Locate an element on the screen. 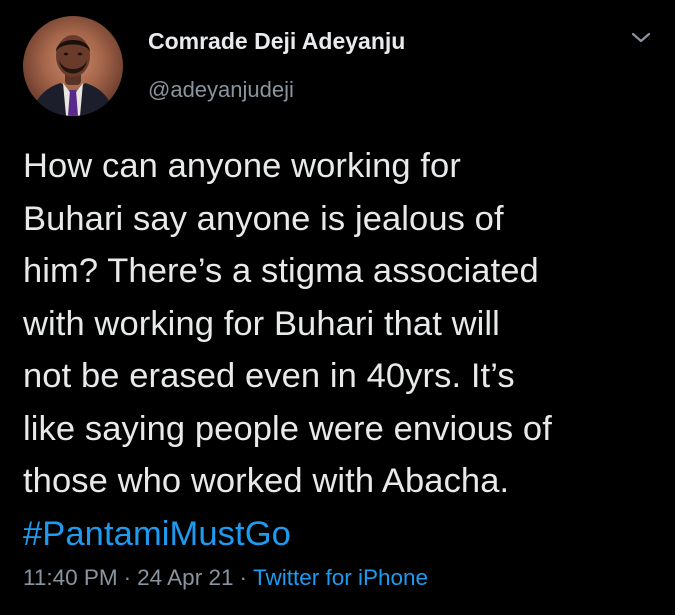 The height and width of the screenshot is (615, 675). tweet-time: 11:40 PM is located at coordinates (70, 577).